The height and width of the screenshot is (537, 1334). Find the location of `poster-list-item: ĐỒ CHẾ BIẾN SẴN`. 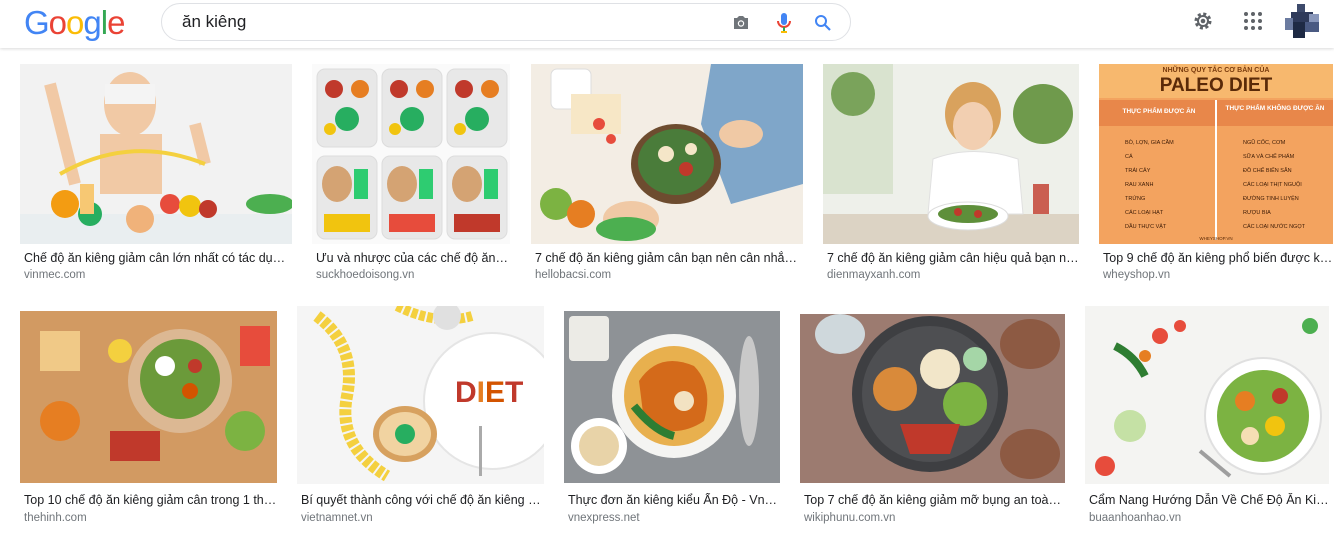

poster-list-item: ĐỒ CHẾ BIẾN SẴN is located at coordinates (1267, 171).